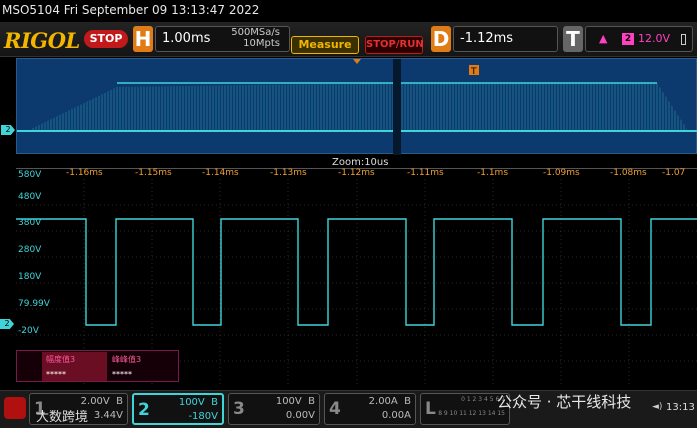  What do you see at coordinates (34, 304) in the screenshot?
I see `y-label-5: 79.99V` at bounding box center [34, 304].